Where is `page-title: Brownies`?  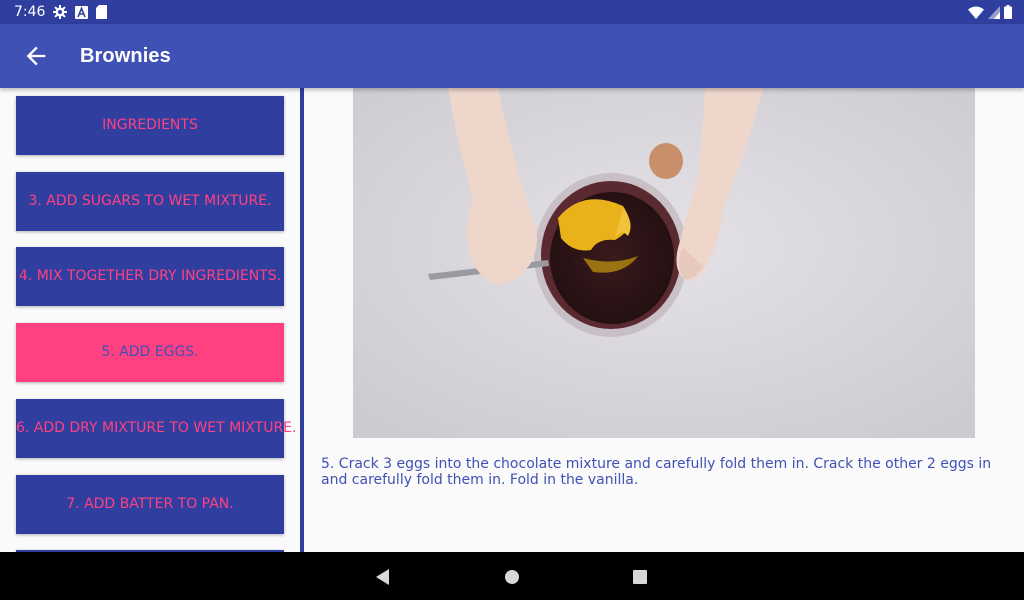 page-title: Brownies is located at coordinates (125, 56).